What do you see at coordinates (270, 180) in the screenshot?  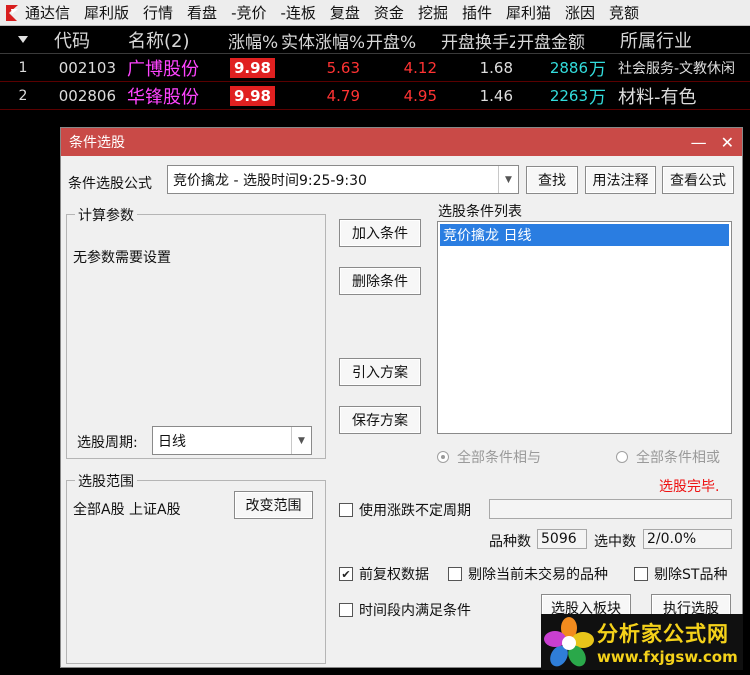 I see `formula-combo-value: 竞价擒龙 - 选股时间9:25-9:30` at bounding box center [270, 180].